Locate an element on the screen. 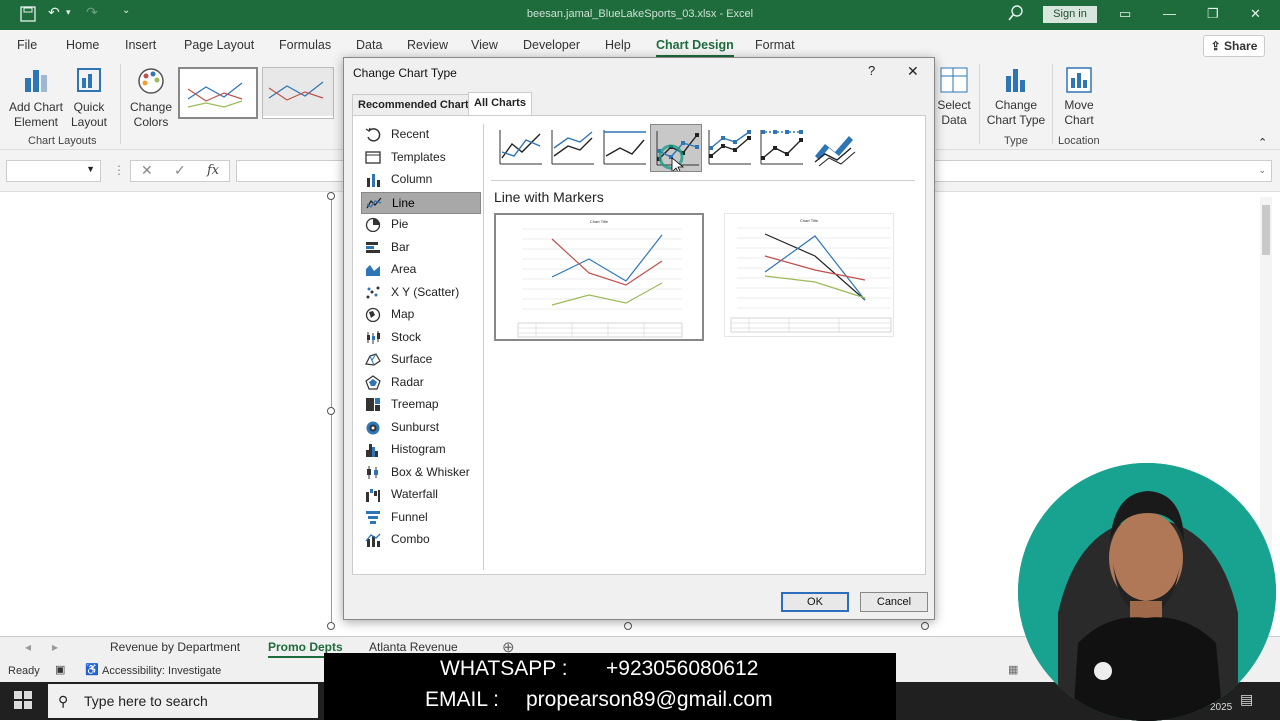  whatsapp-number: +923056080612 is located at coordinates (682, 668).